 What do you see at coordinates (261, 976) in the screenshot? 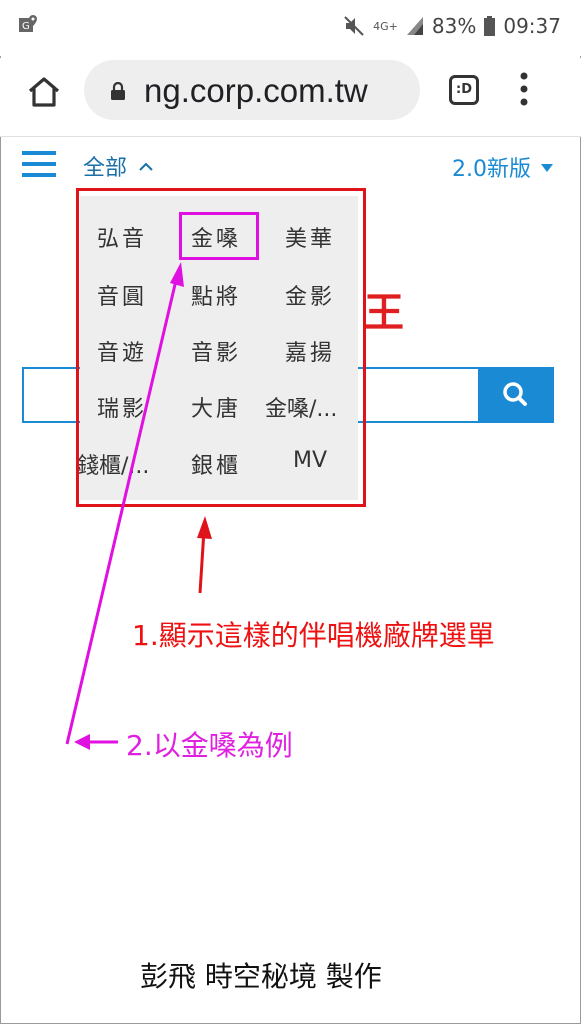
I see `credit-text: 彭飛 時空秘境 製作` at bounding box center [261, 976].